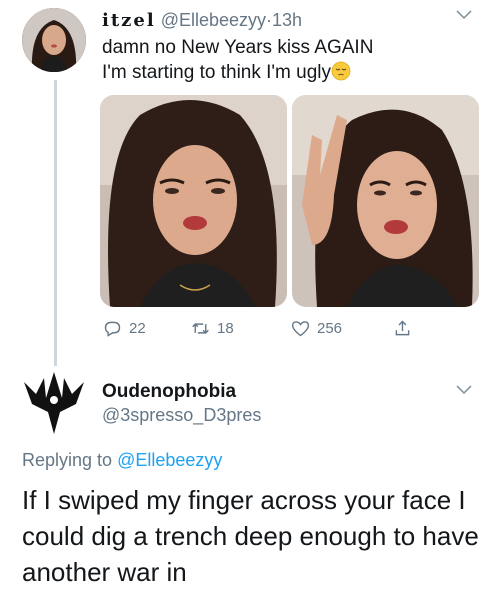 Image resolution: width=500 pixels, height=594 pixels. Describe the element at coordinates (169, 392) in the screenshot. I see `display-name: Oudenophobia` at that location.